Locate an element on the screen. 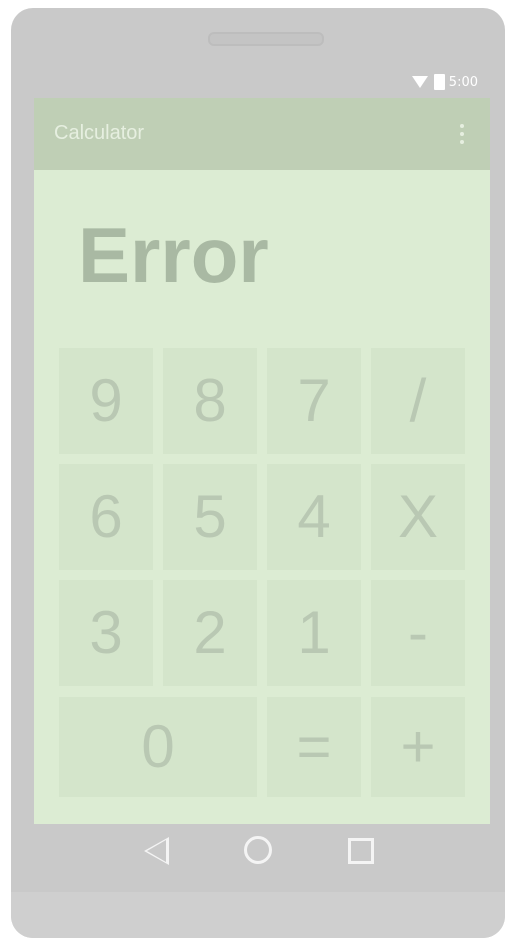 The height and width of the screenshot is (939, 506). key-4: 4 is located at coordinates (314, 517).